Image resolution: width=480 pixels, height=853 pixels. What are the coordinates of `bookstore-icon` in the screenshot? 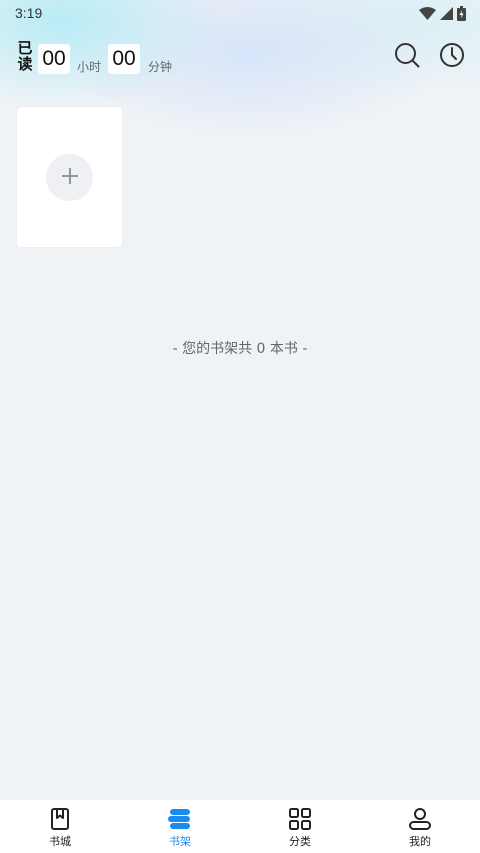 It's located at (60, 819).